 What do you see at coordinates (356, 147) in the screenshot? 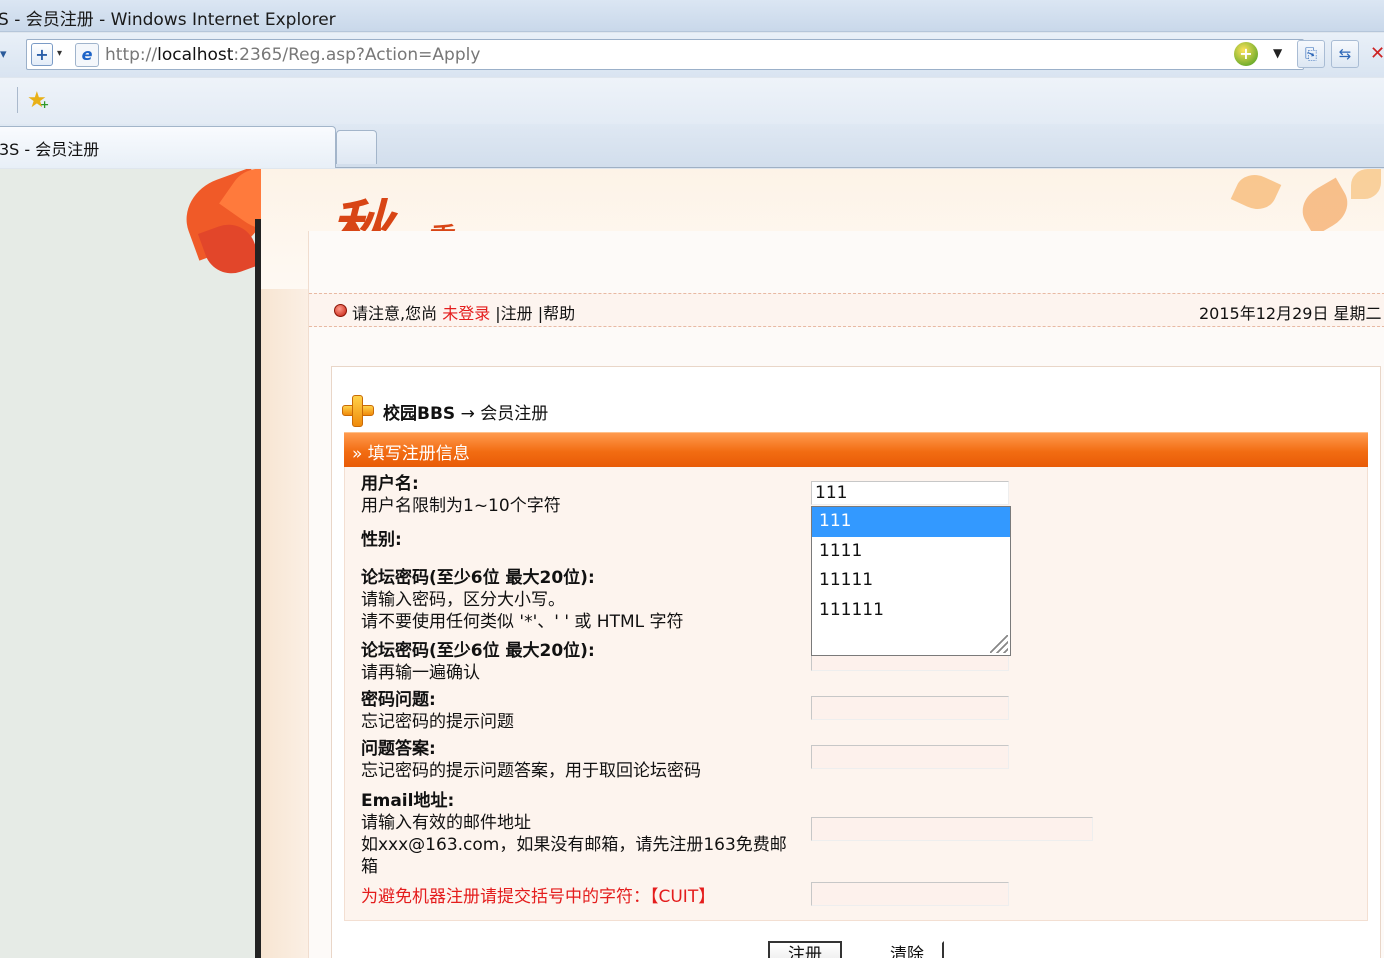
I see `new-tab-button` at bounding box center [356, 147].